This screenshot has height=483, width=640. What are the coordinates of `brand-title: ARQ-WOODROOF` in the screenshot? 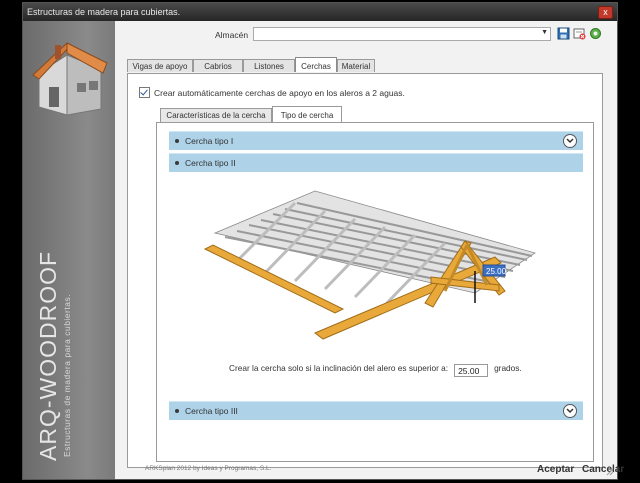 It's located at (48, 355).